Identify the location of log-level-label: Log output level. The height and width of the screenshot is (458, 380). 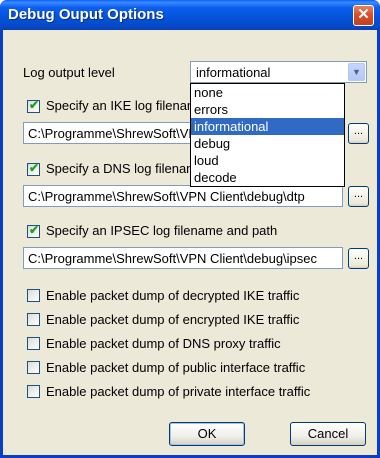
(69, 72).